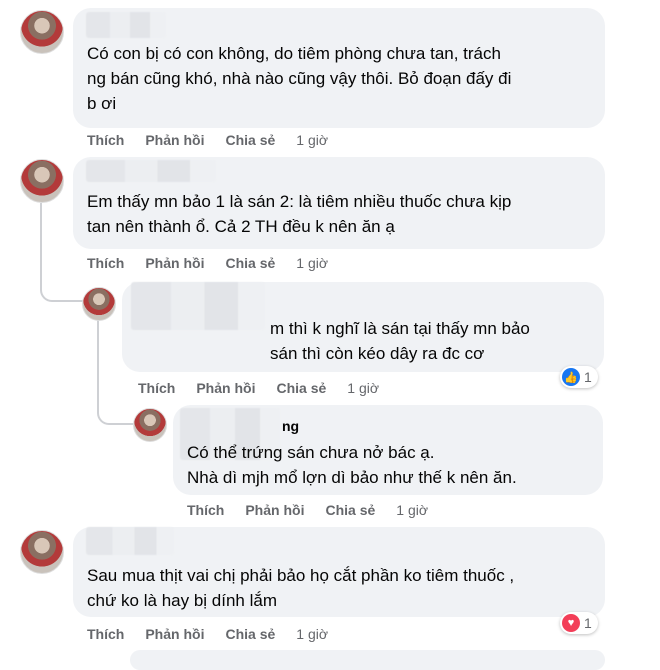  What do you see at coordinates (367, 660) in the screenshot?
I see `comment-bubble` at bounding box center [367, 660].